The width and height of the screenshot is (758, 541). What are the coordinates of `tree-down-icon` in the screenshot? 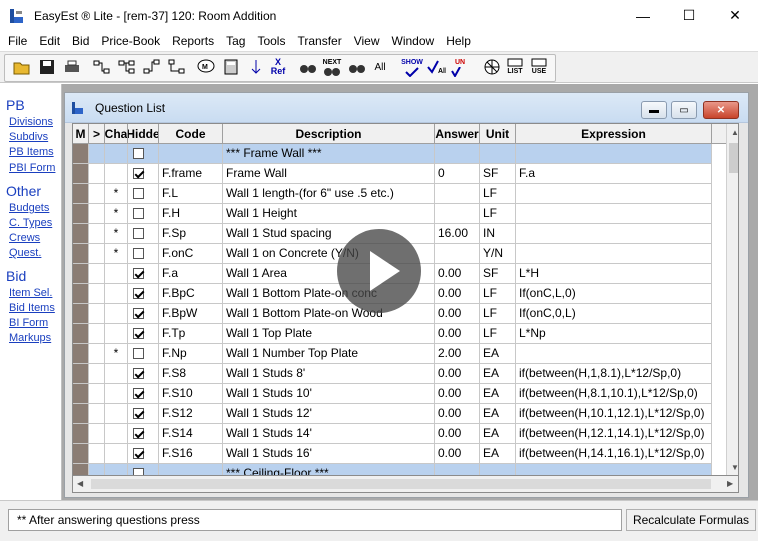 It's located at (177, 67).